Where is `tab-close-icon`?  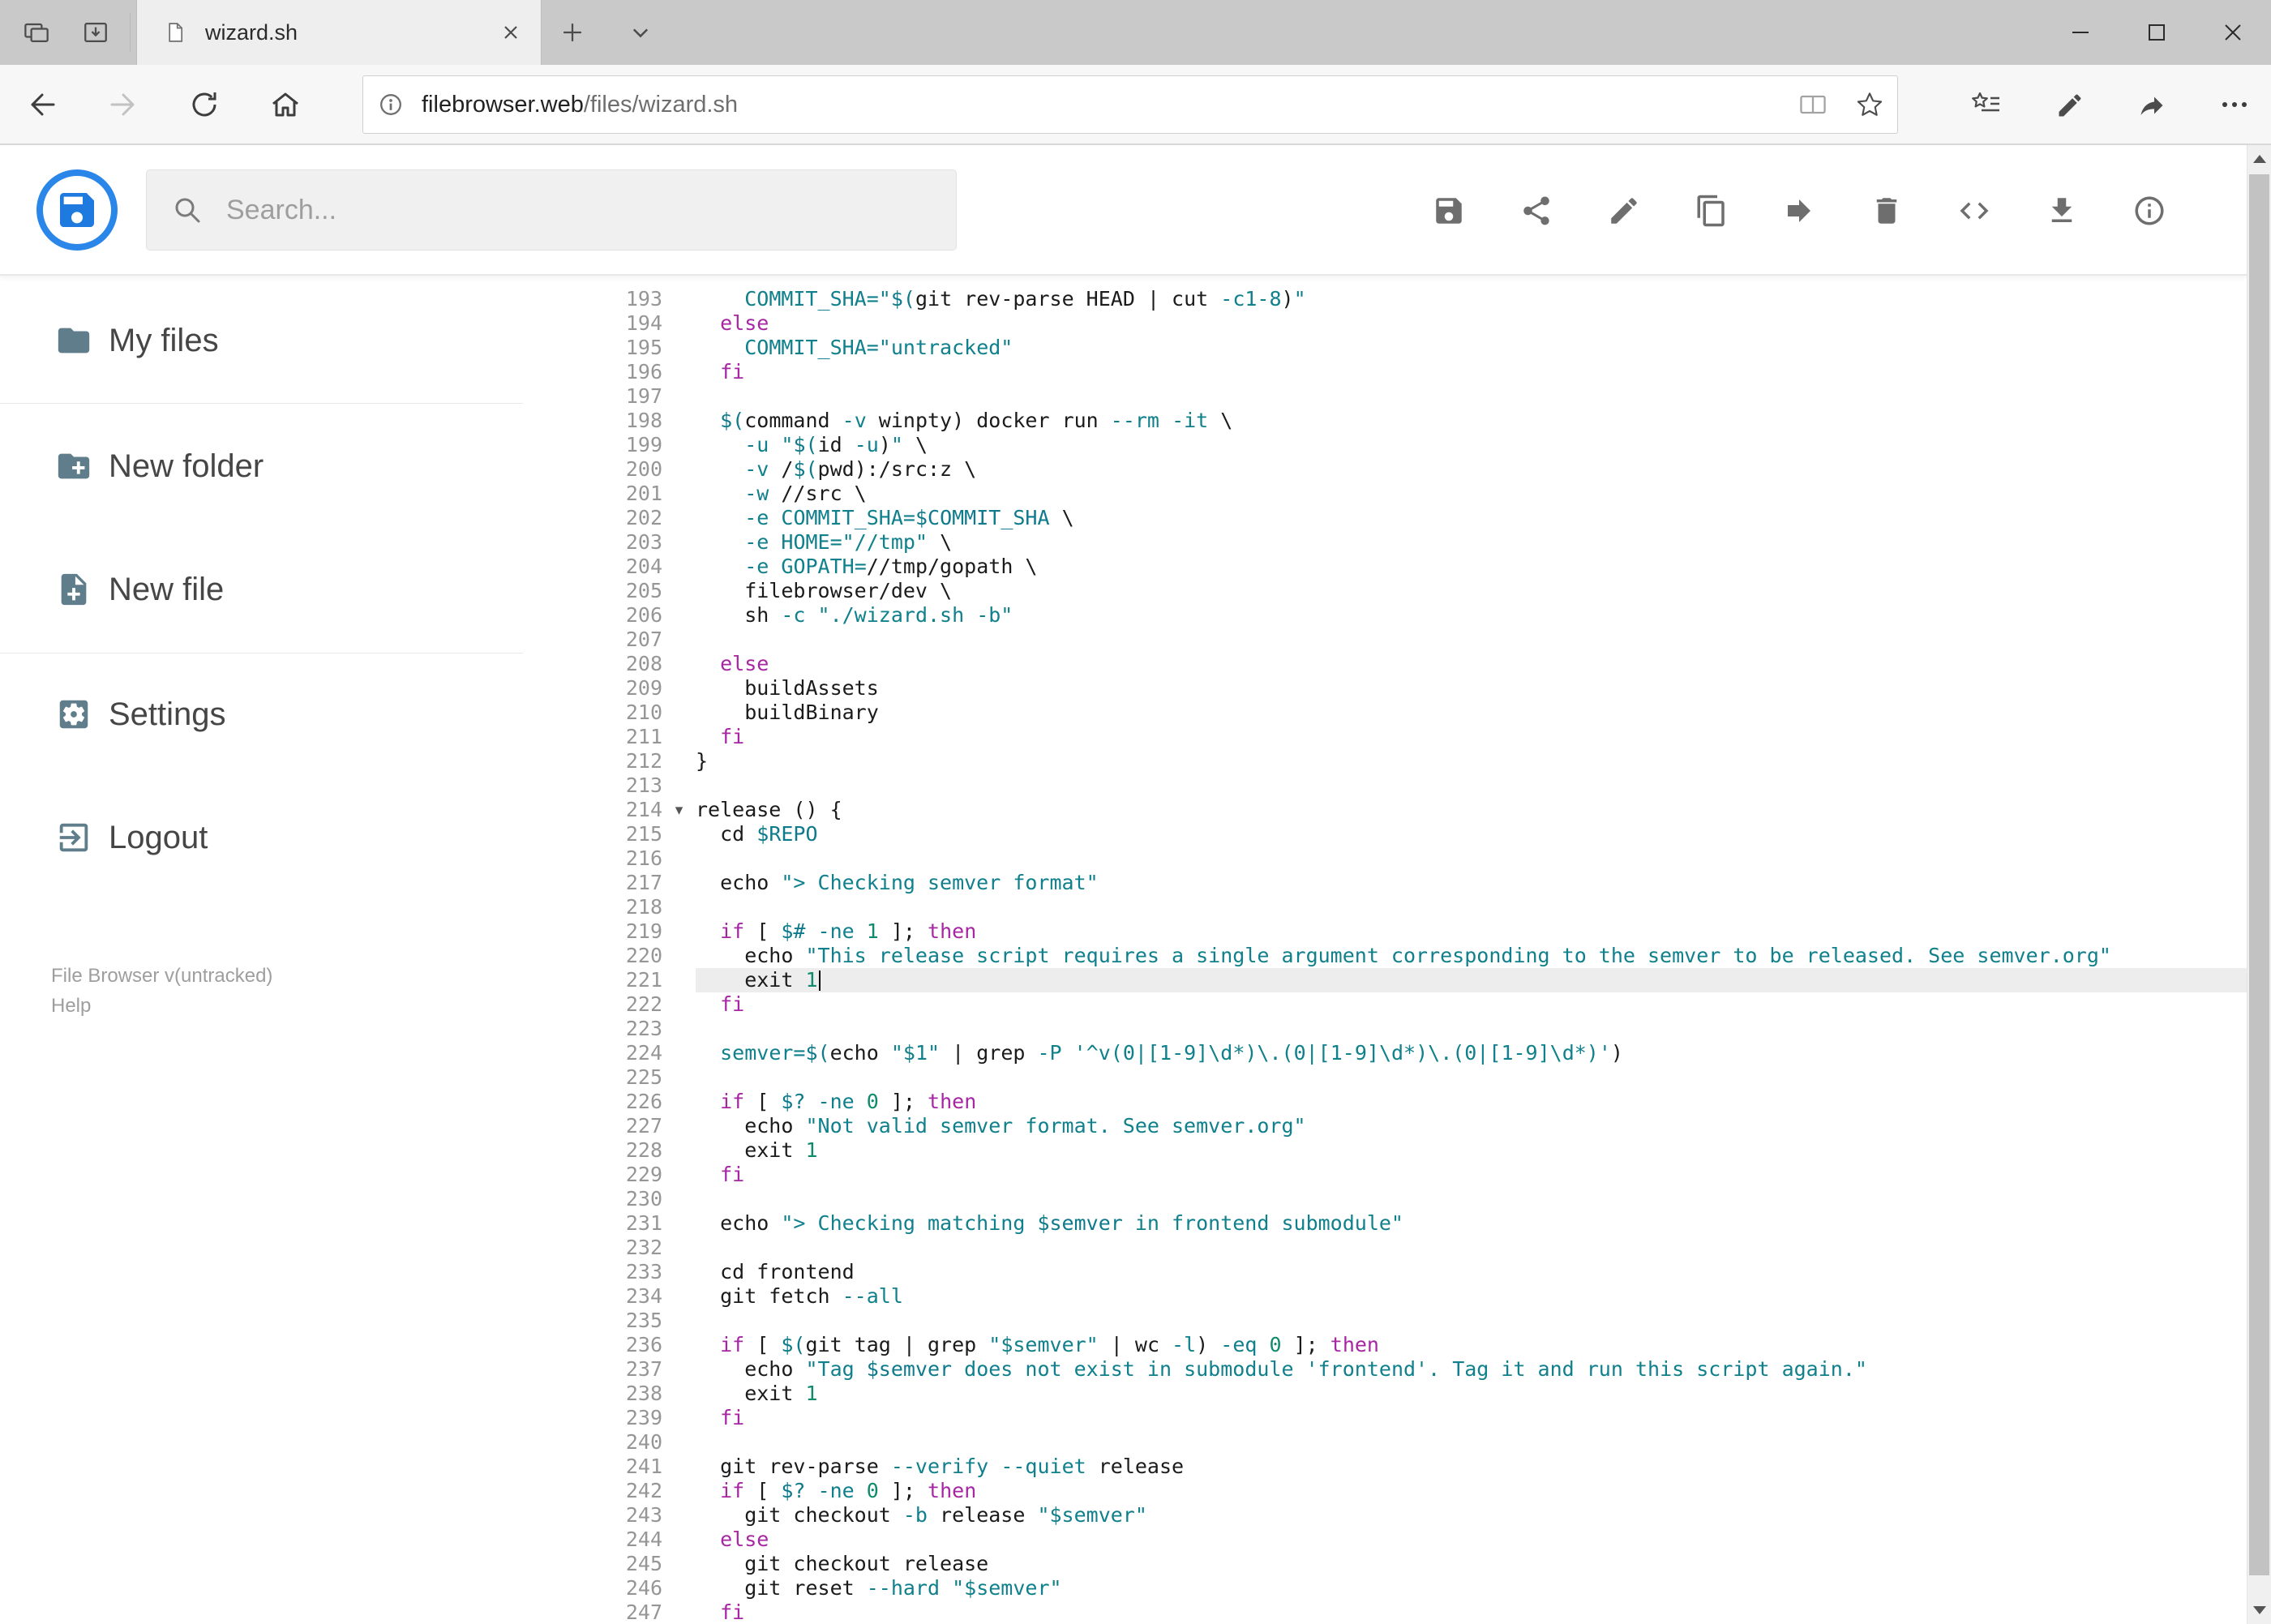 tab-close-icon is located at coordinates (510, 33).